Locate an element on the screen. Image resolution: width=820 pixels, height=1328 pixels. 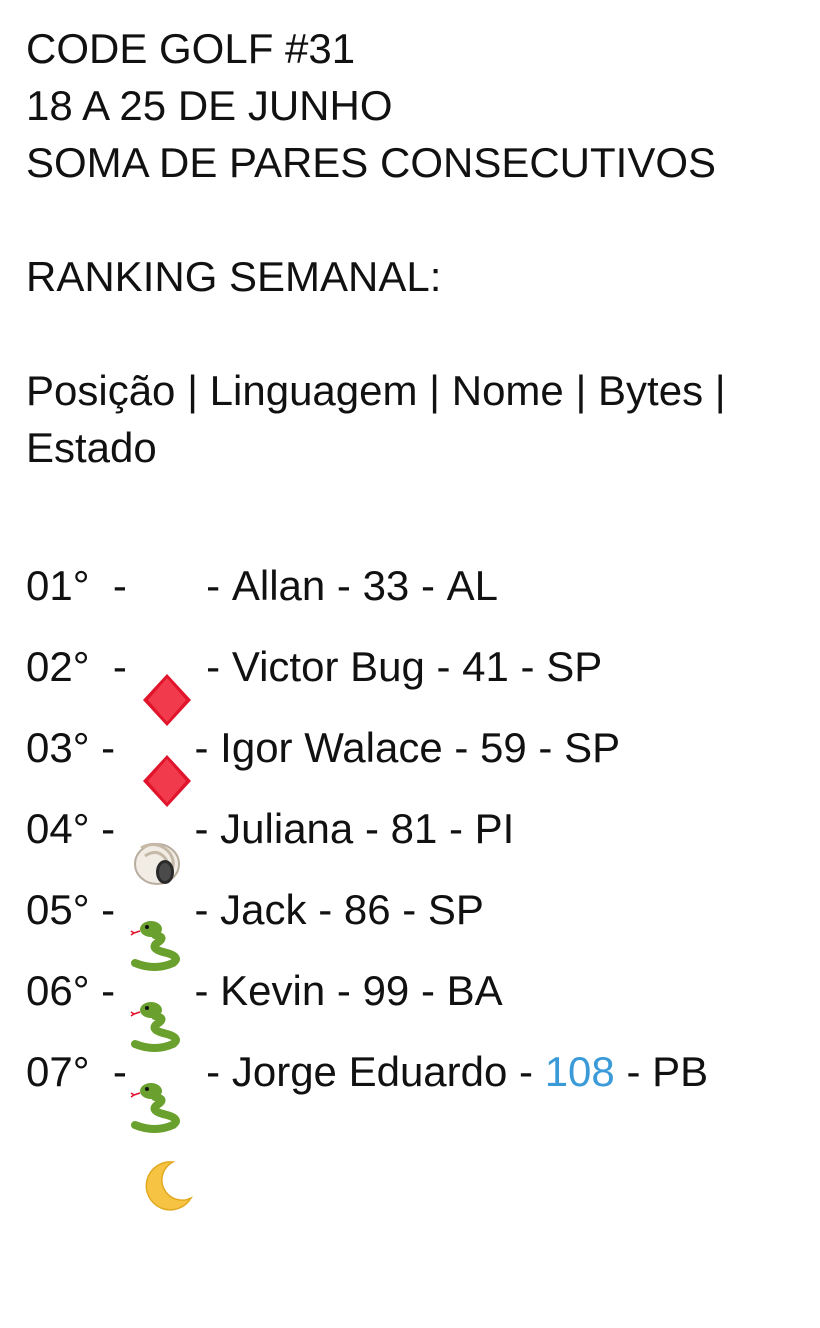
ranking-state: AL is located at coordinates (472, 585).